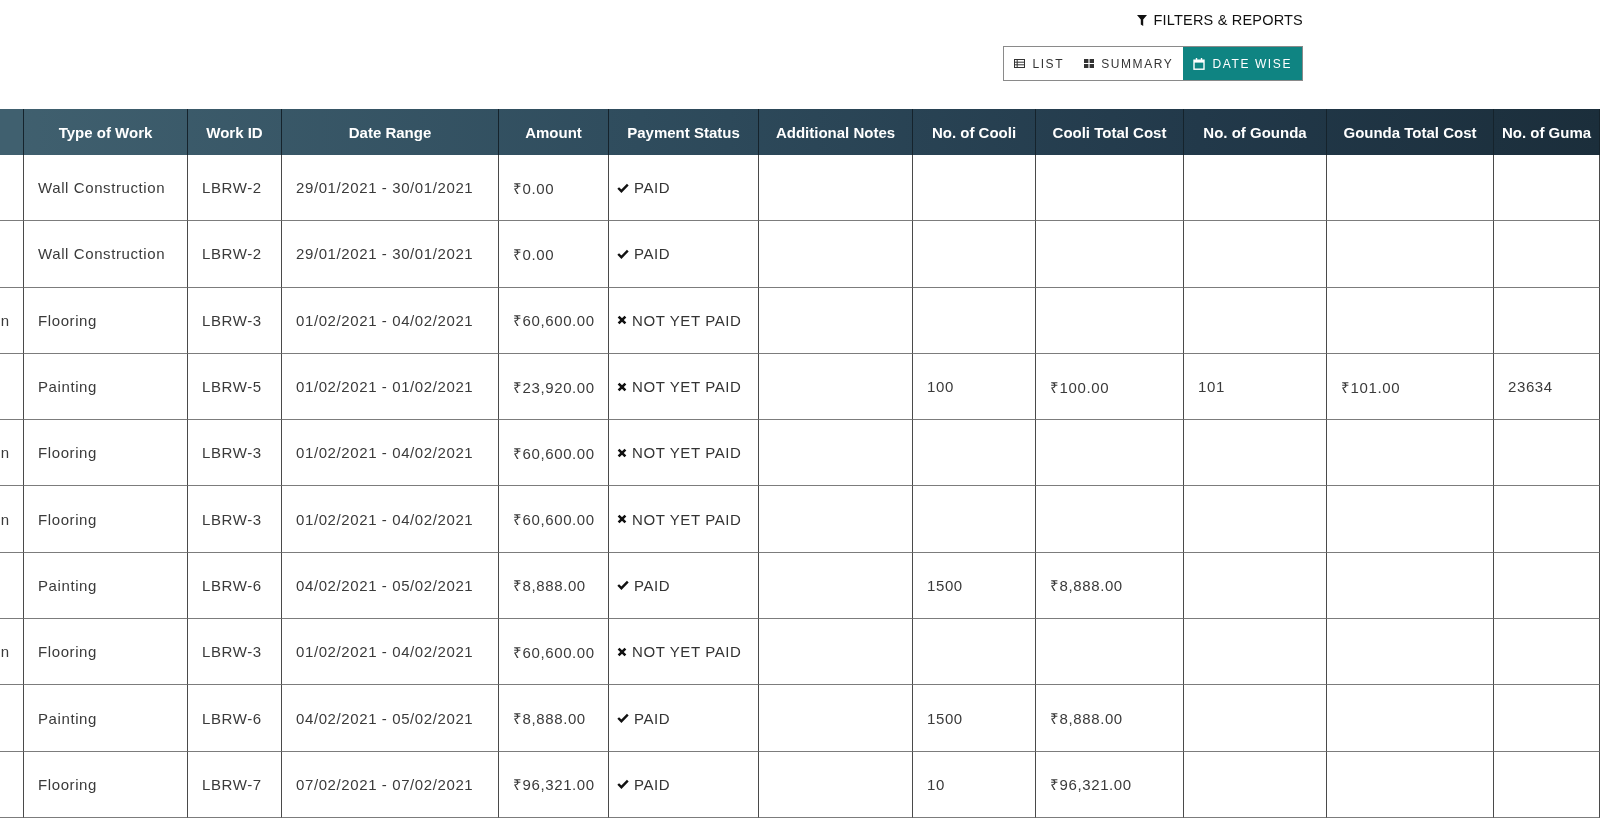  Describe the element at coordinates (1255, 132) in the screenshot. I see `column-header: No. of Gounda` at that location.